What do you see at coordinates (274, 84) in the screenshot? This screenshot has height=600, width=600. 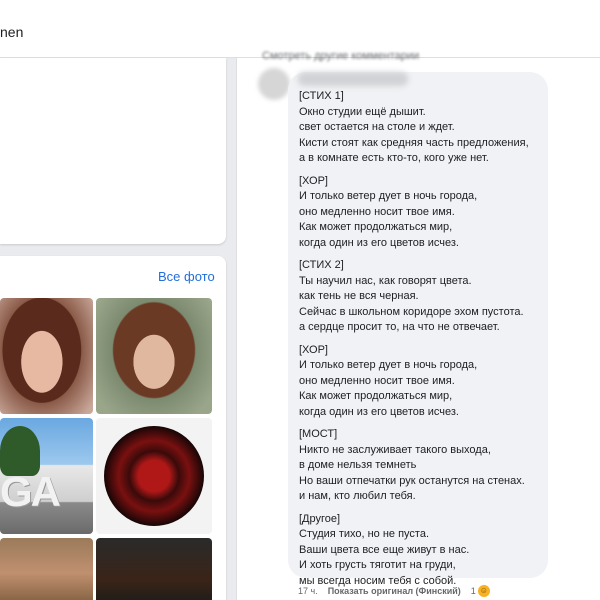 I see `commenter-avatar` at bounding box center [274, 84].